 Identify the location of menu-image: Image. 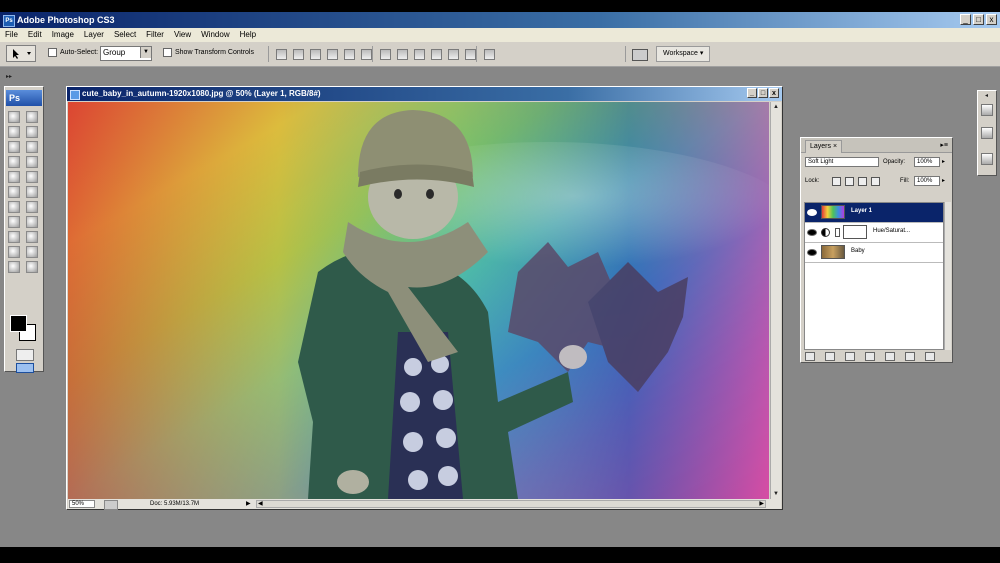
(63, 35).